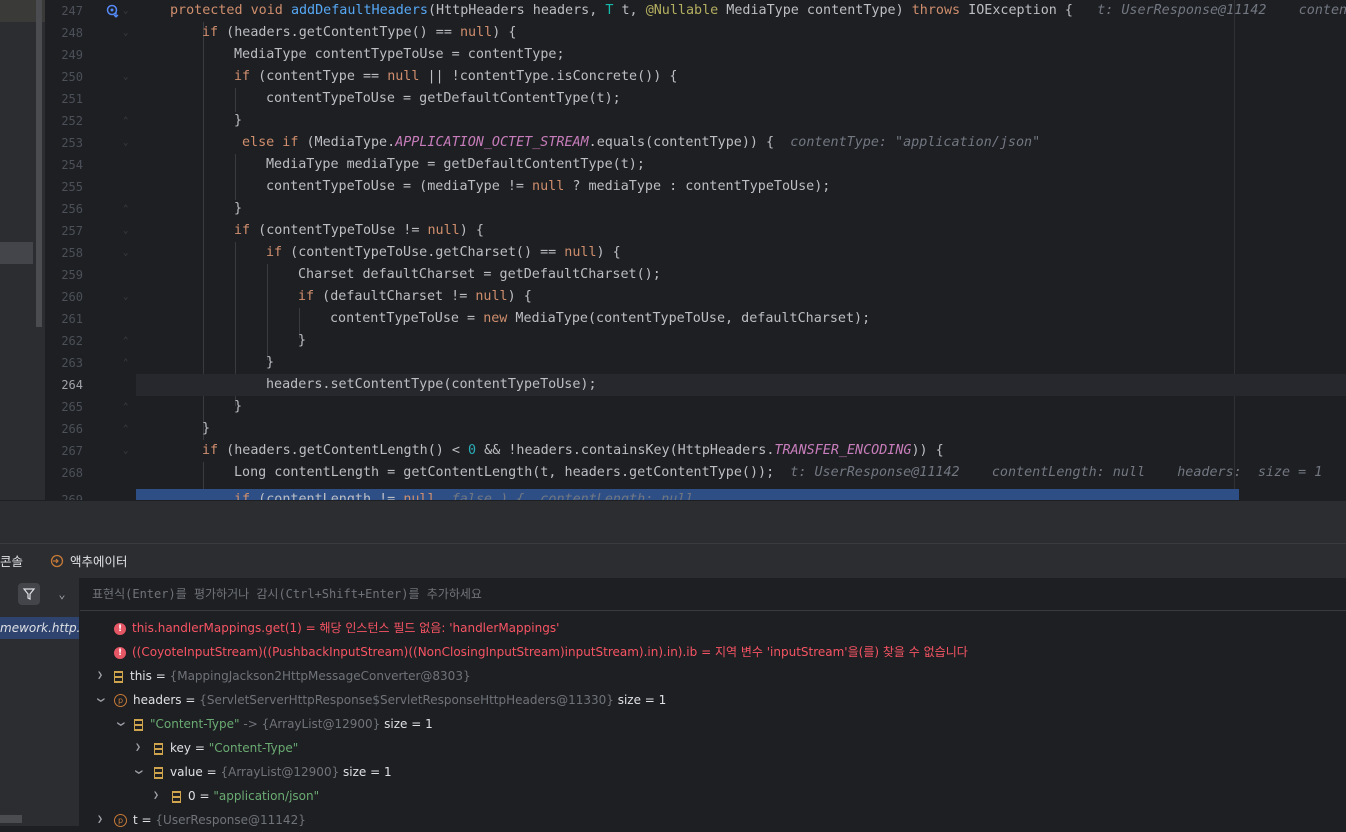 The image size is (1346, 832). I want to click on line-number: 256, so click(64, 209).